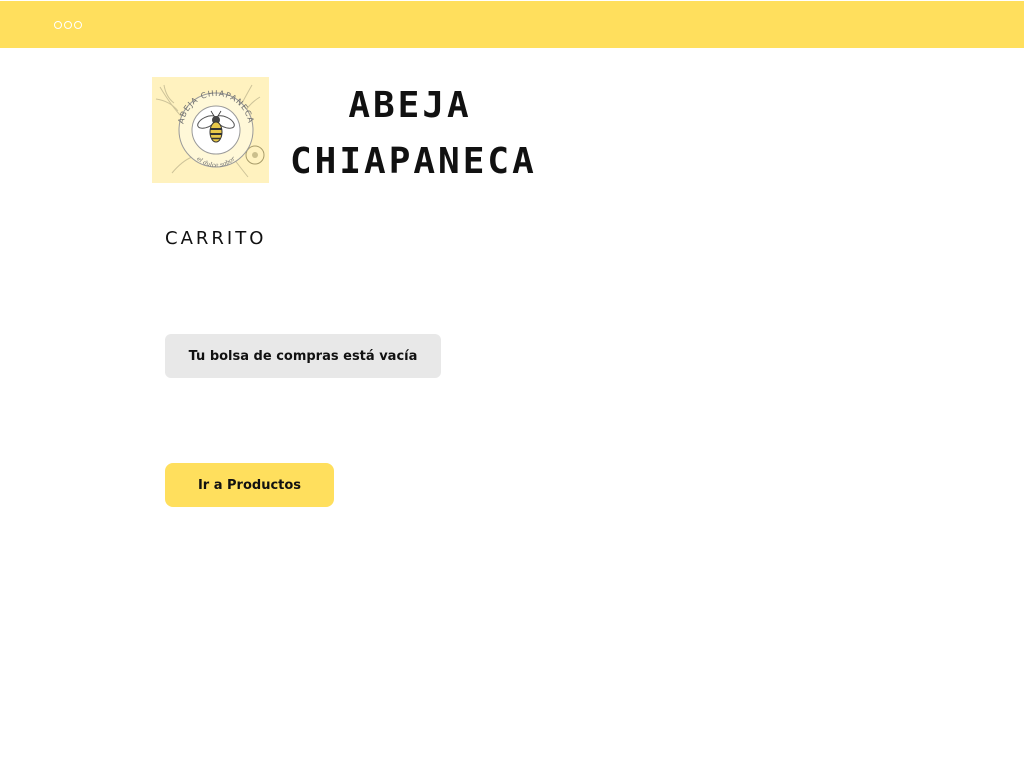 The width and height of the screenshot is (1024, 768). Describe the element at coordinates (216, 238) in the screenshot. I see `page-title: CARRITO` at that location.